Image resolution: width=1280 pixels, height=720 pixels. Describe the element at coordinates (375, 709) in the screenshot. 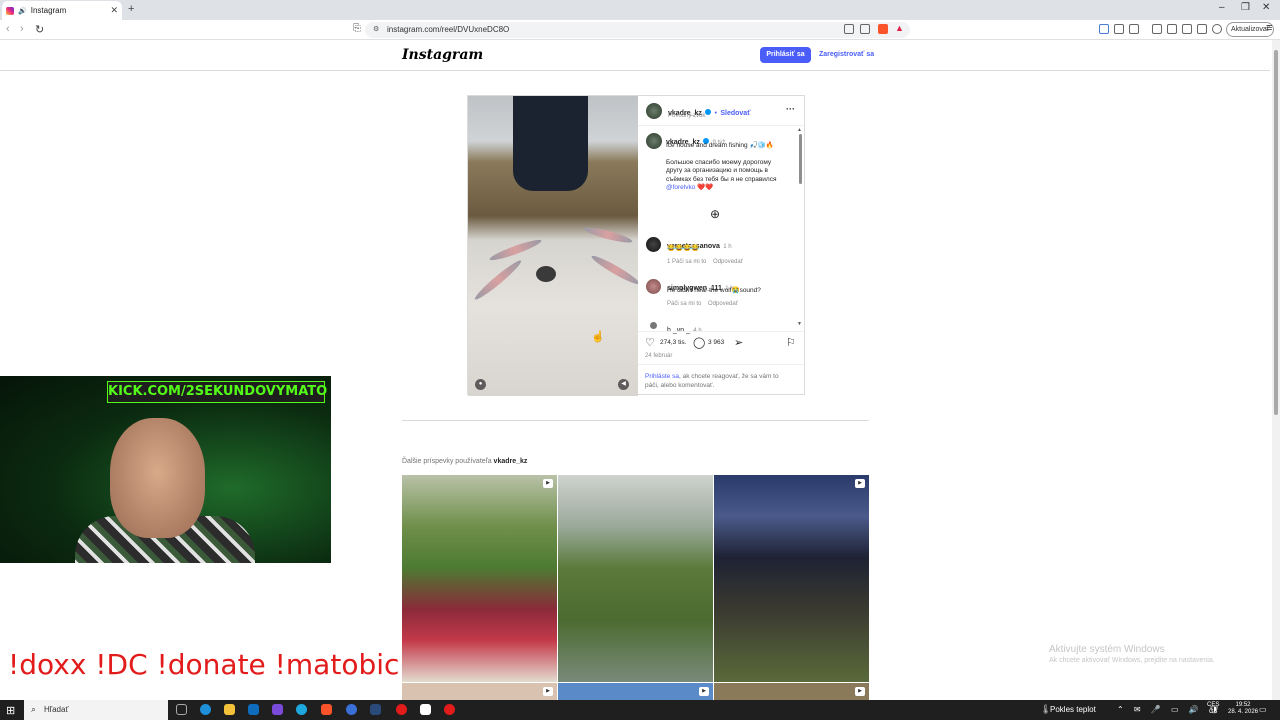

I see `steam-icon` at that location.